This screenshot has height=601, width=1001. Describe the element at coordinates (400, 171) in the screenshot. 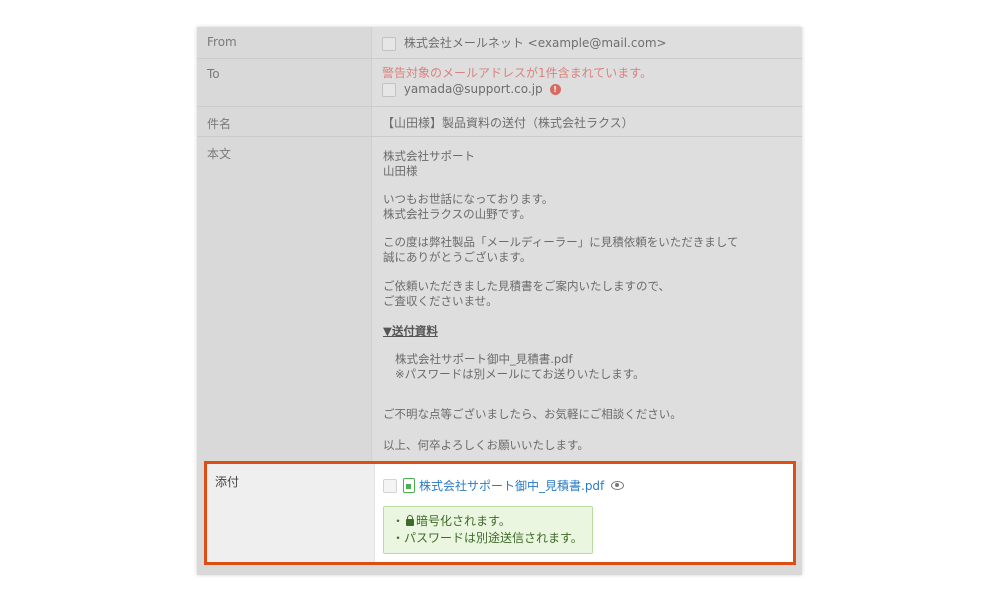

I see `body-line: 山田様` at that location.